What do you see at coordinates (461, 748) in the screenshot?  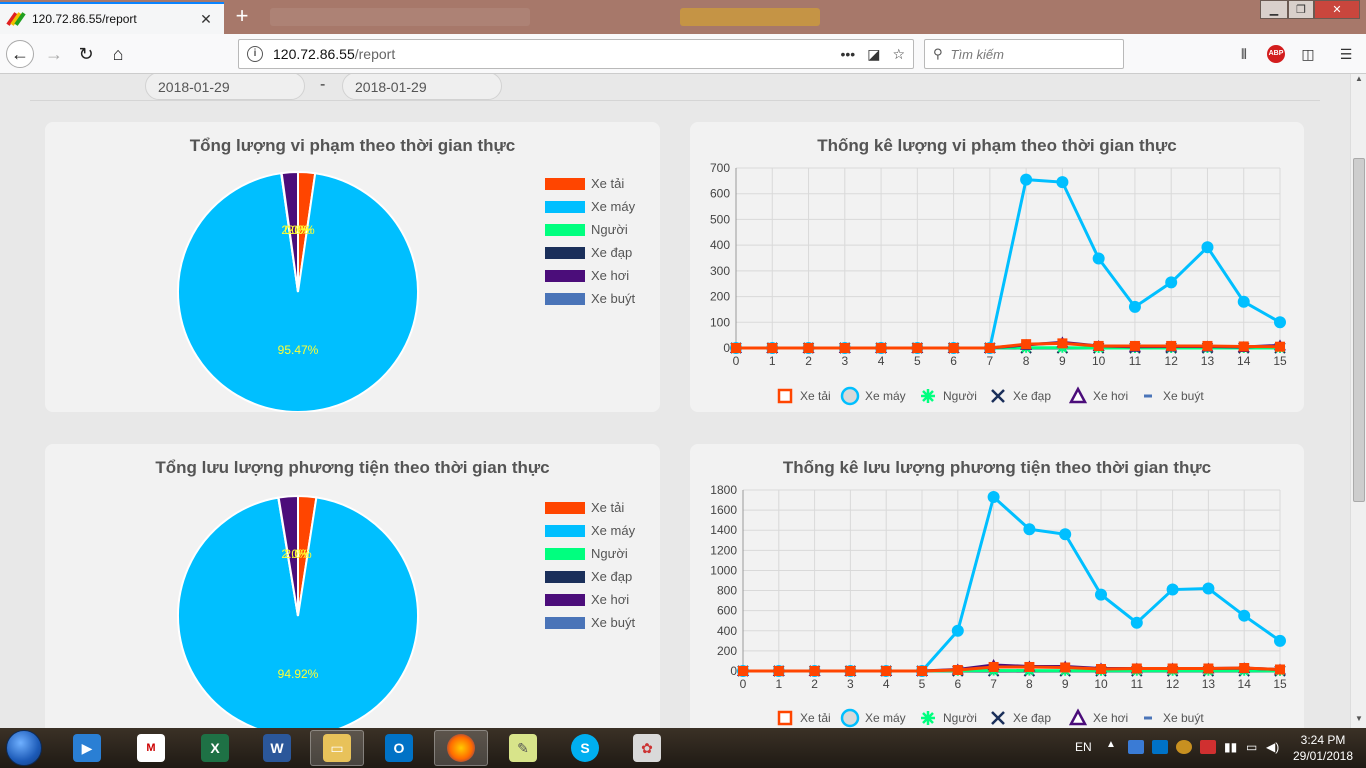 I see `taskbar-firefox` at bounding box center [461, 748].